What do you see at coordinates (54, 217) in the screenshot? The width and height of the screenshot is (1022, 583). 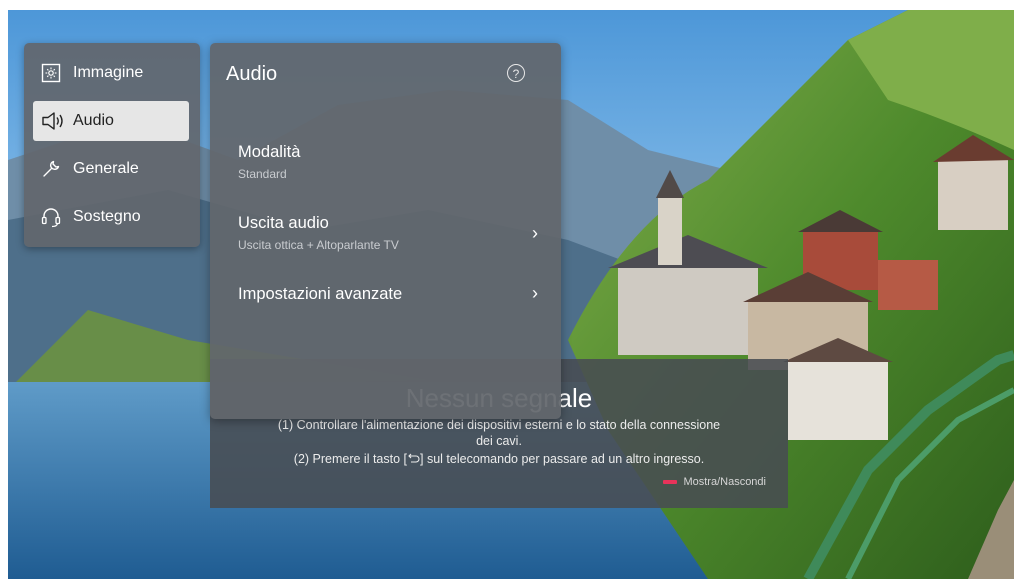 I see `headset-icon` at bounding box center [54, 217].